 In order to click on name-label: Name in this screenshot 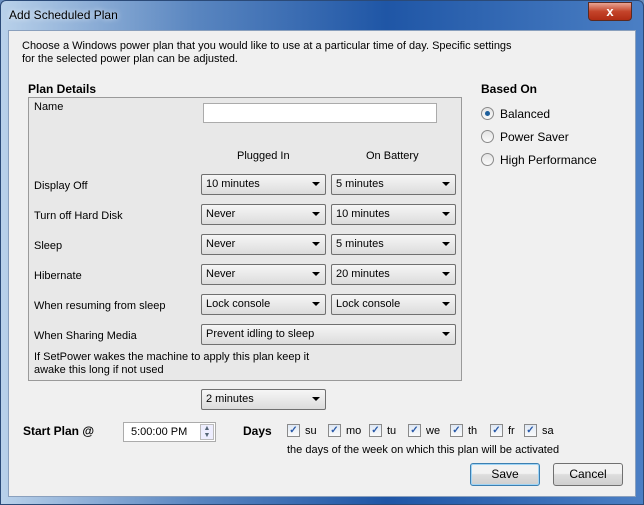, I will do `click(49, 107)`.